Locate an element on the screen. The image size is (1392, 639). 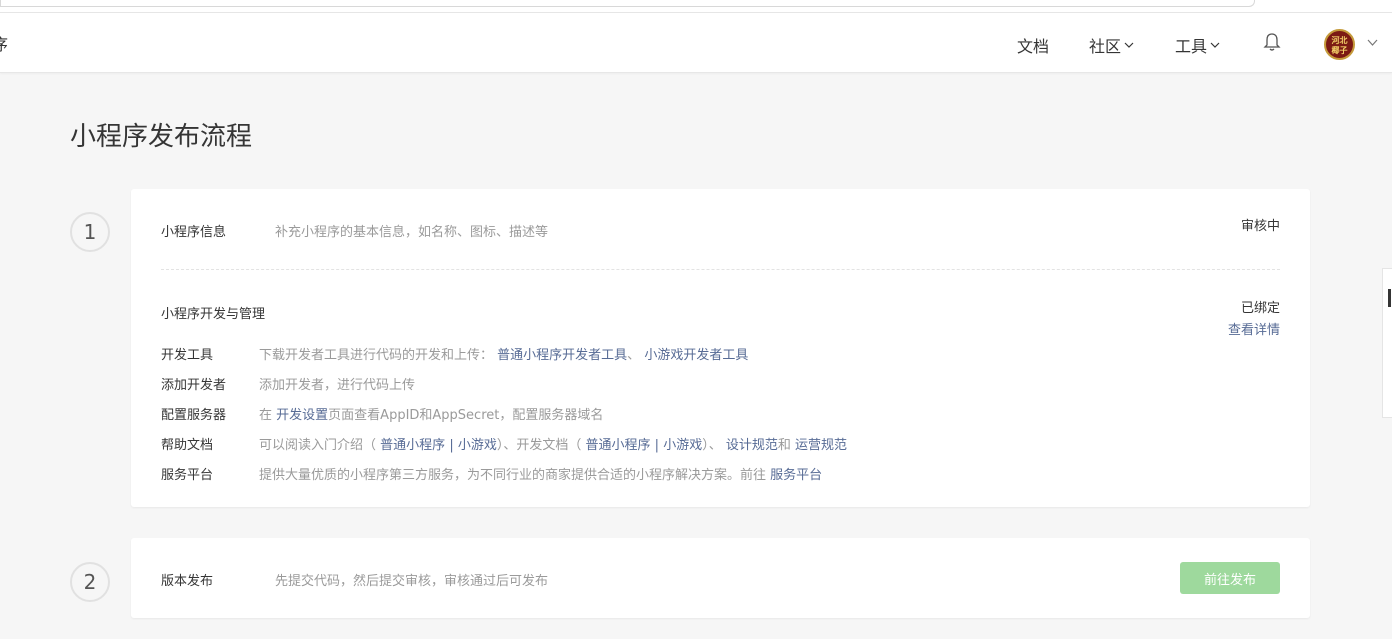
step-number-text: 1 is located at coordinates (90, 232).